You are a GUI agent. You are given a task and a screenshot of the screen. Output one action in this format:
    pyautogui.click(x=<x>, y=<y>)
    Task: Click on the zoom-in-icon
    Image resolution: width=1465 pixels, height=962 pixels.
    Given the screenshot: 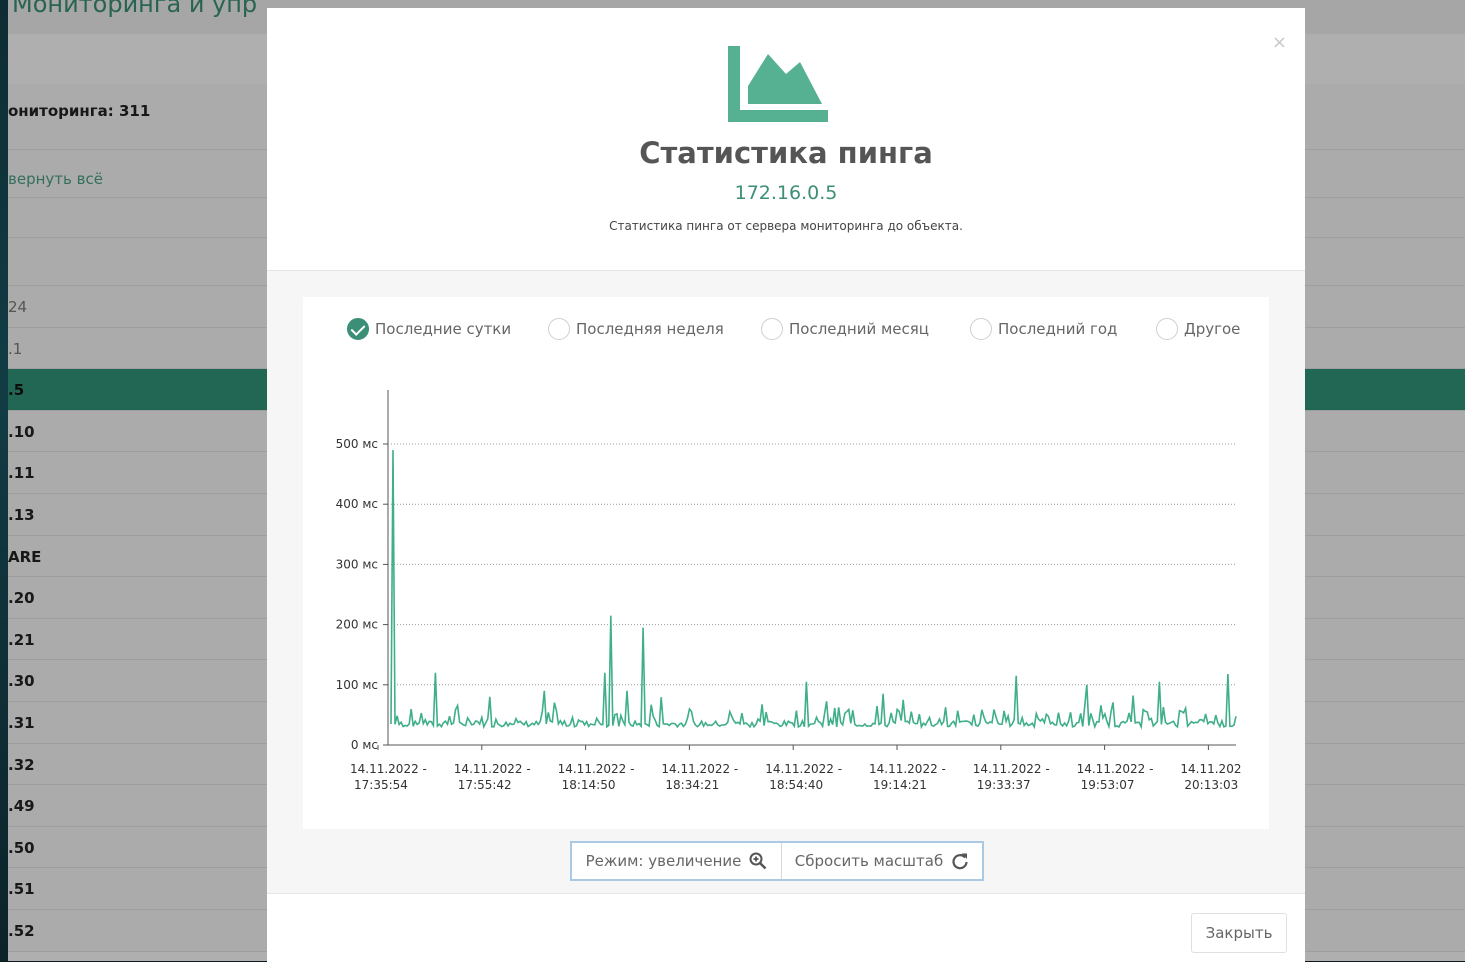 What is the action you would take?
    pyautogui.click(x=758, y=861)
    